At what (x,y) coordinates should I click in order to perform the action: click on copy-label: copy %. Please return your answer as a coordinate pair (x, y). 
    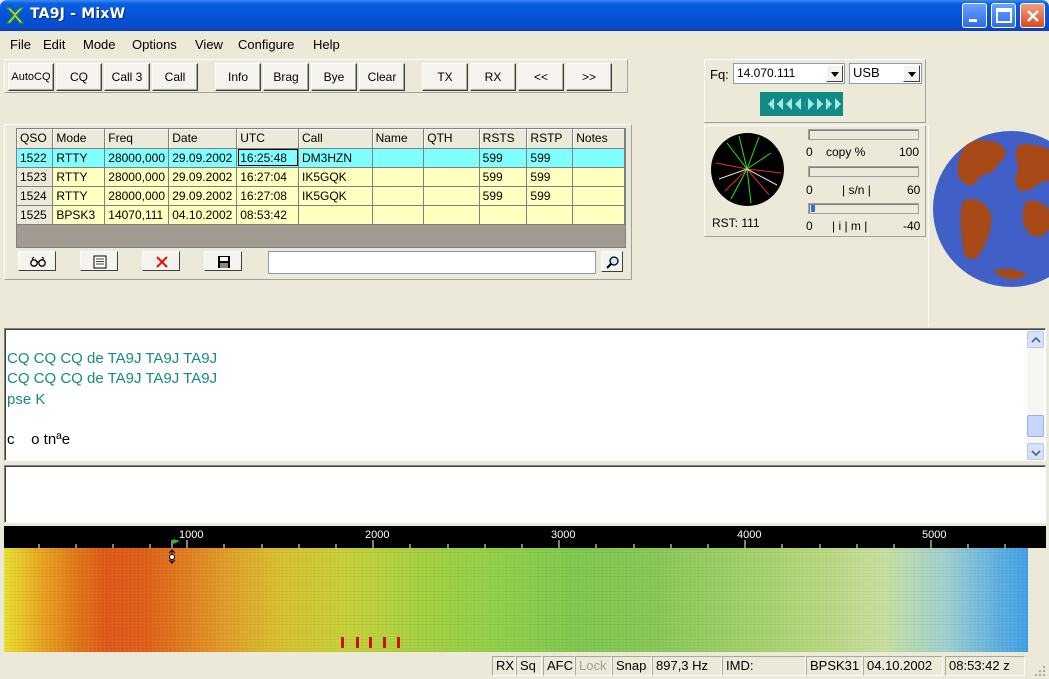
    Looking at the image, I should click on (846, 152).